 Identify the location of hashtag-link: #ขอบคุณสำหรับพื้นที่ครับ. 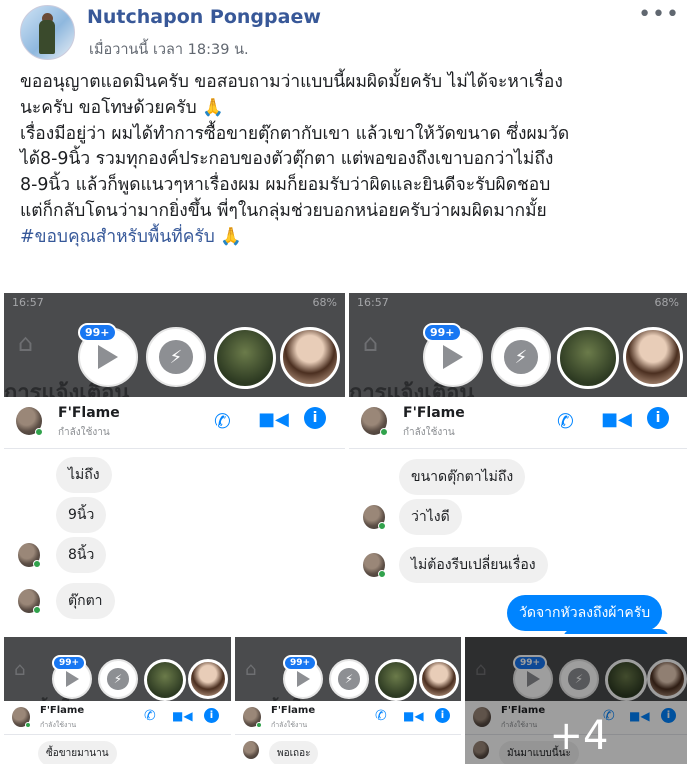
(117, 237).